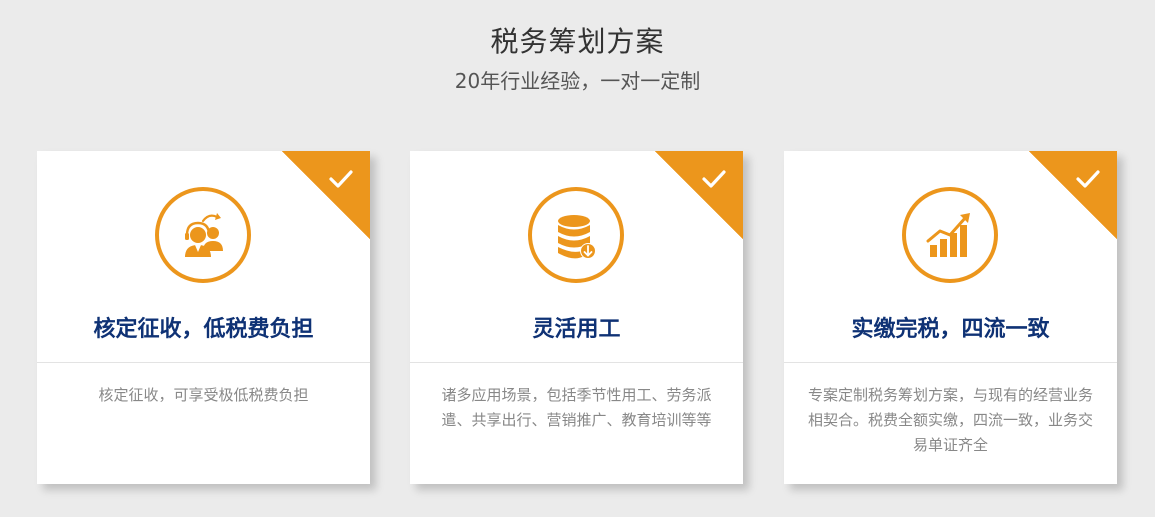  What do you see at coordinates (576, 407) in the screenshot?
I see `card-description: 诸多应用场景，包括季节性用工、劳务派遣、共享出行、营销推广、教育培训等等` at bounding box center [576, 407].